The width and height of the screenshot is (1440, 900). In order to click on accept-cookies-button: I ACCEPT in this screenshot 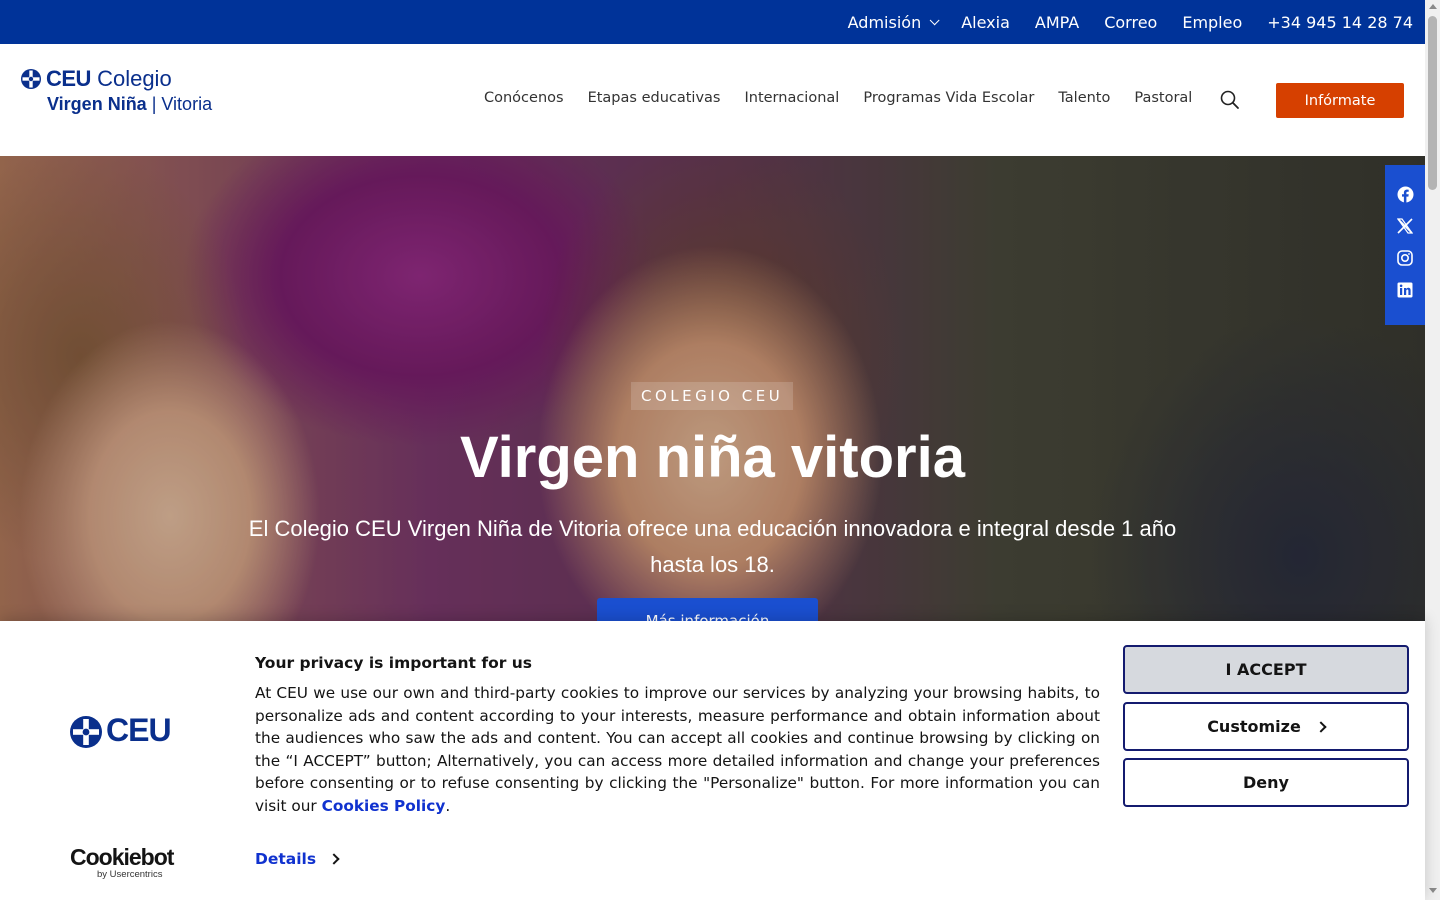, I will do `click(1266, 669)`.